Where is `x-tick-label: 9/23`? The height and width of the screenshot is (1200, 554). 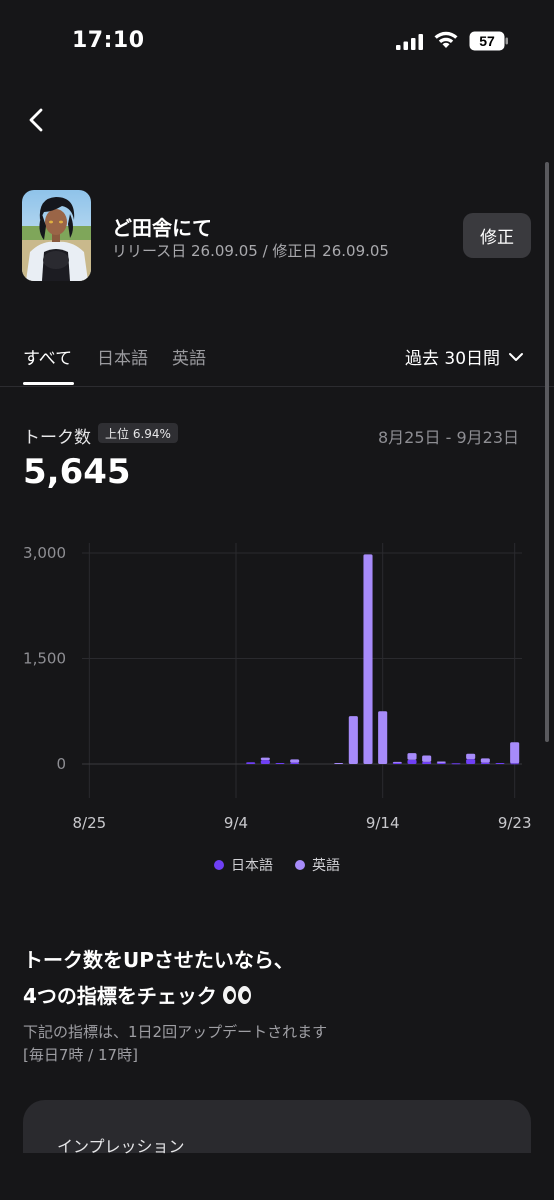 x-tick-label: 9/23 is located at coordinates (515, 823).